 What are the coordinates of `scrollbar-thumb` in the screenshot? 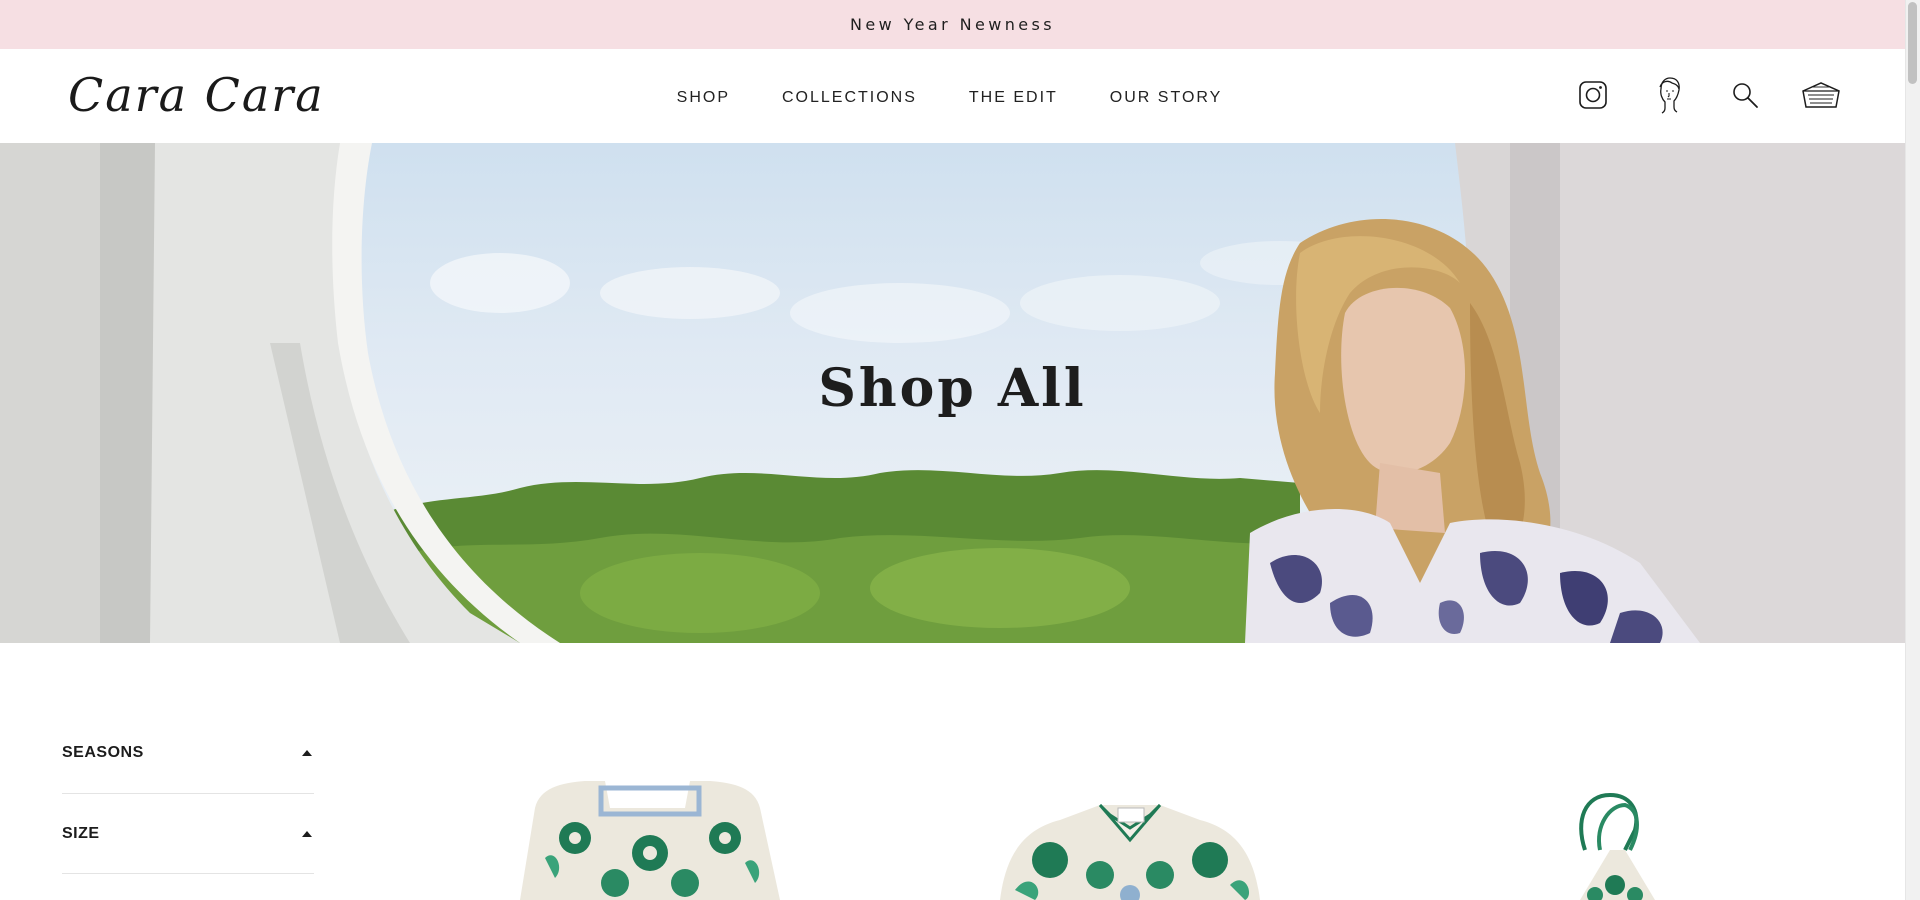 It's located at (1912, 43).